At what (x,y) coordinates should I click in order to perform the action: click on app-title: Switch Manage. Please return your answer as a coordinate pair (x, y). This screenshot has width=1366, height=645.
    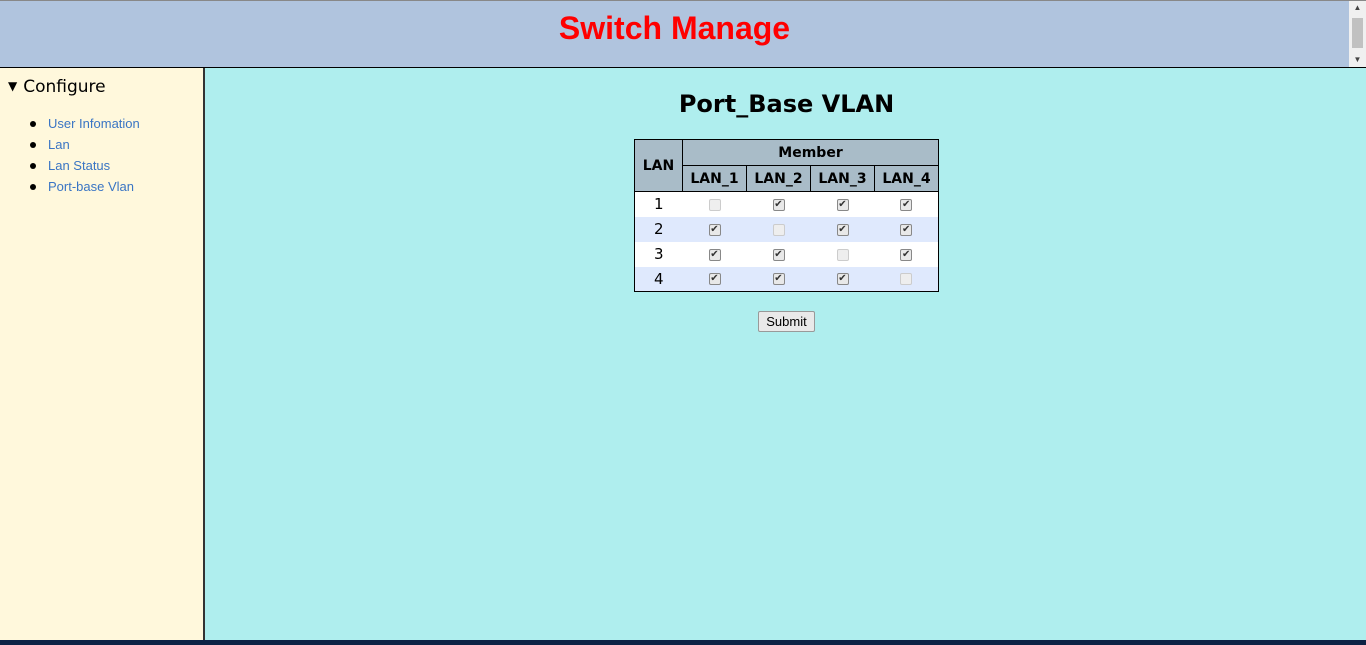
    Looking at the image, I should click on (674, 28).